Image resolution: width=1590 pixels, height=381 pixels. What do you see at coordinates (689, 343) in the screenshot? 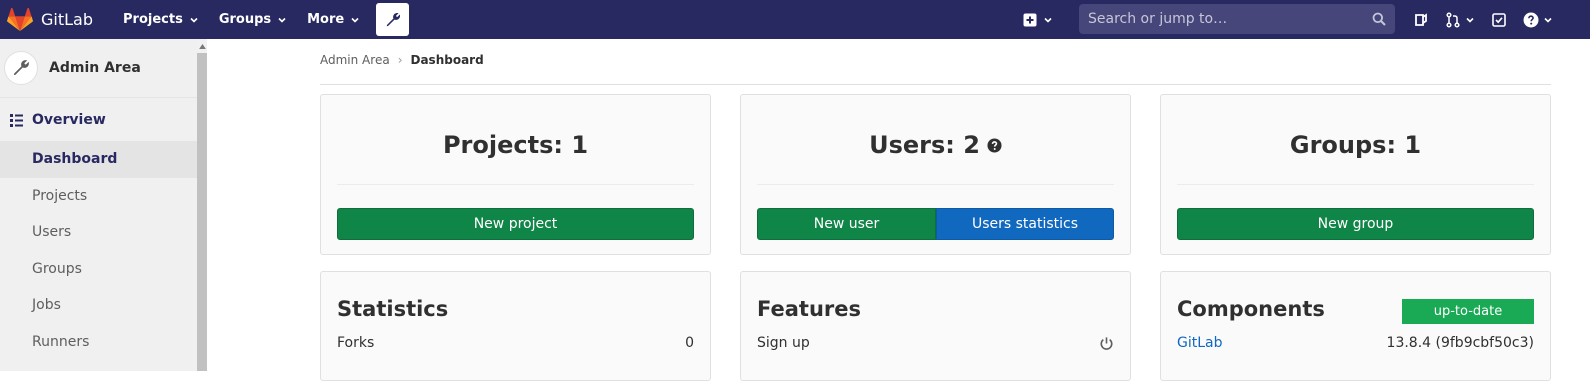
I see `forks-value: 0` at bounding box center [689, 343].